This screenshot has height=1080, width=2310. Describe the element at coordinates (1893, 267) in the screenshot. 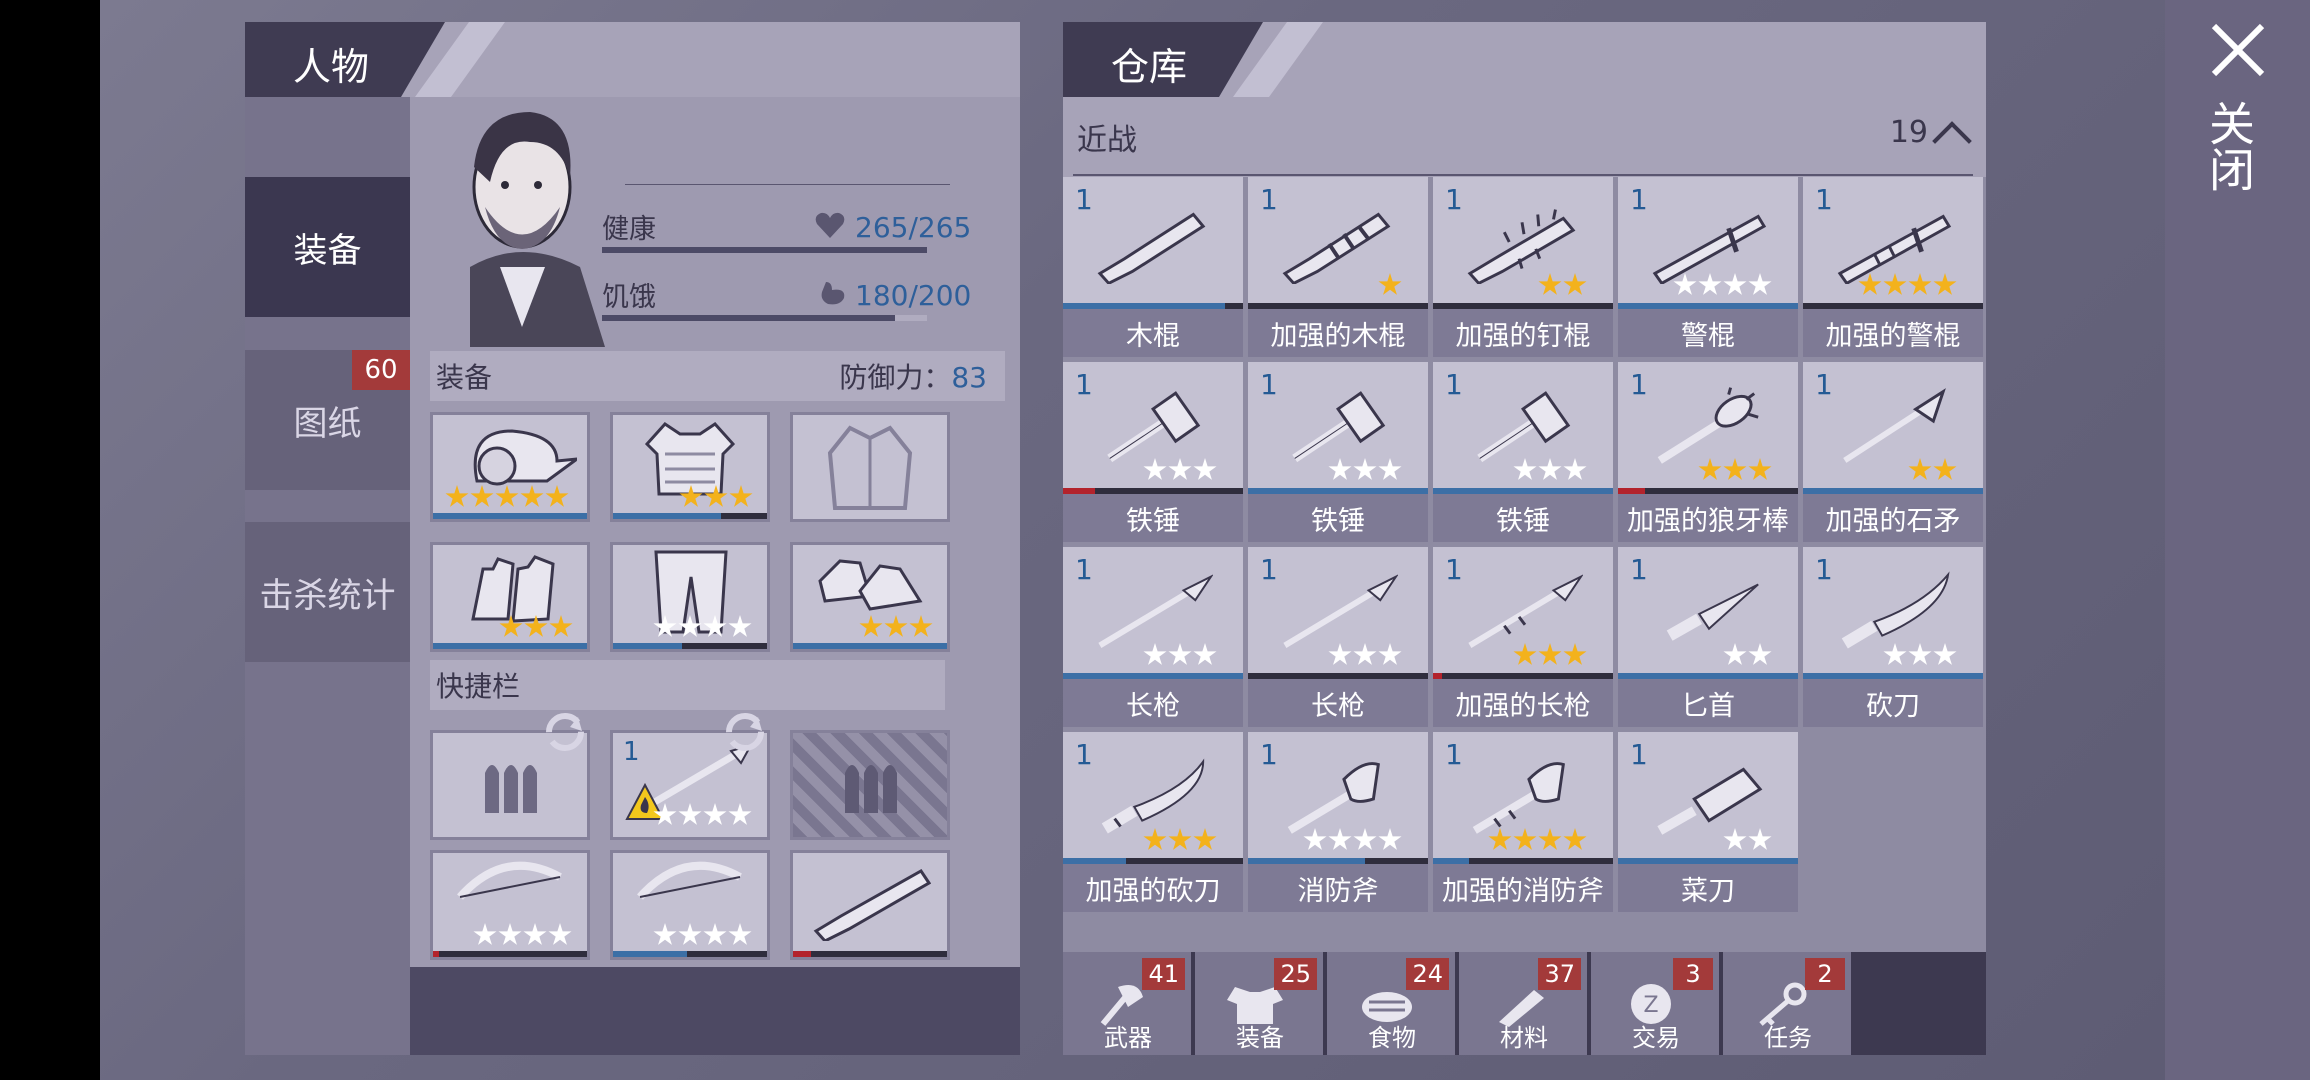

I see `item-cell: 1 加强的警棍` at that location.